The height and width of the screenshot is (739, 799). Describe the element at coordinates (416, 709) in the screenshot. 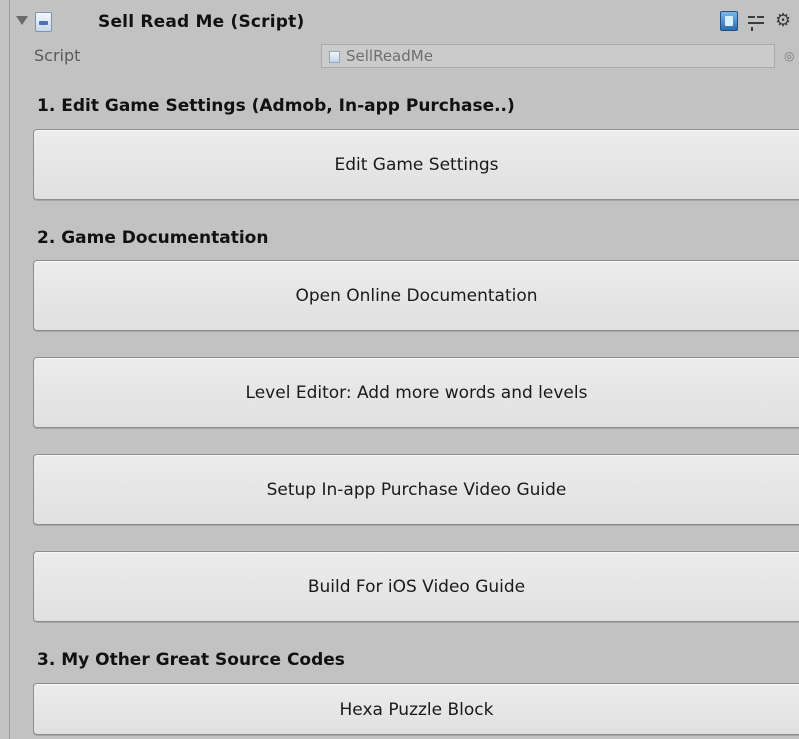

I see `hexa-puzzle-block-button: Hexa Puzzle Block` at that location.